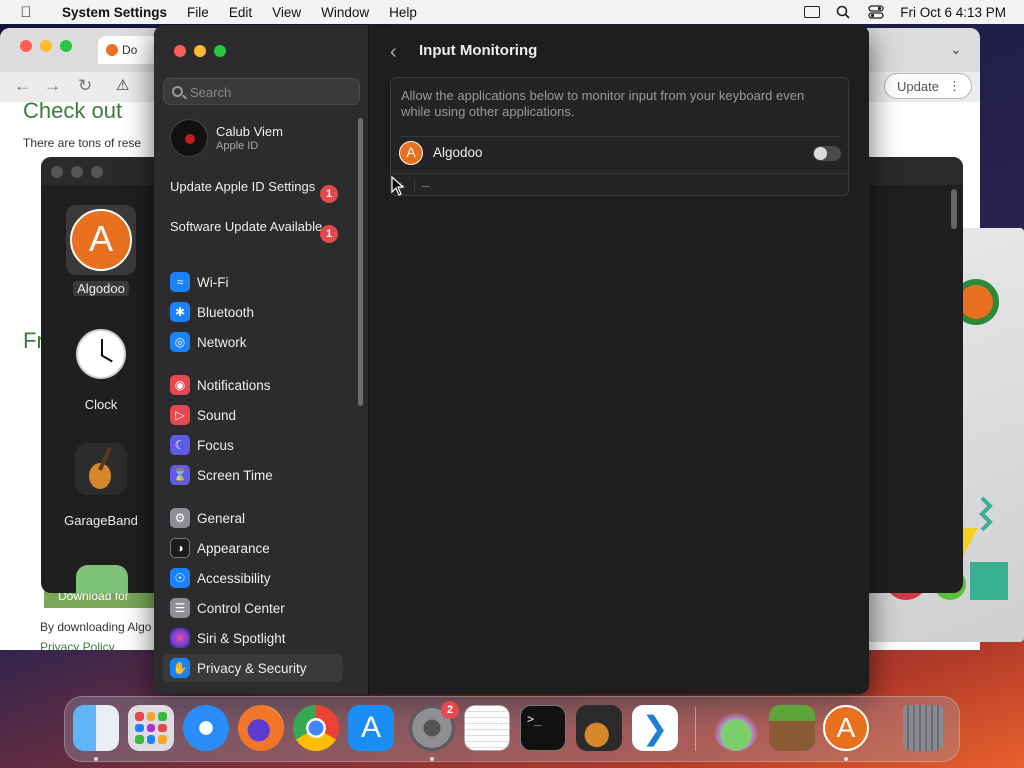 The image size is (1024, 768). What do you see at coordinates (261, 91) in the screenshot?
I see `settings-search-field: Search` at bounding box center [261, 91].